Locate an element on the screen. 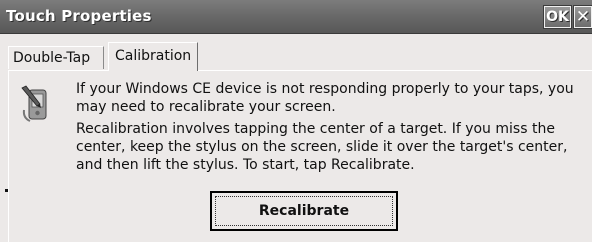  active-tab-gap is located at coordinates (153, 71).